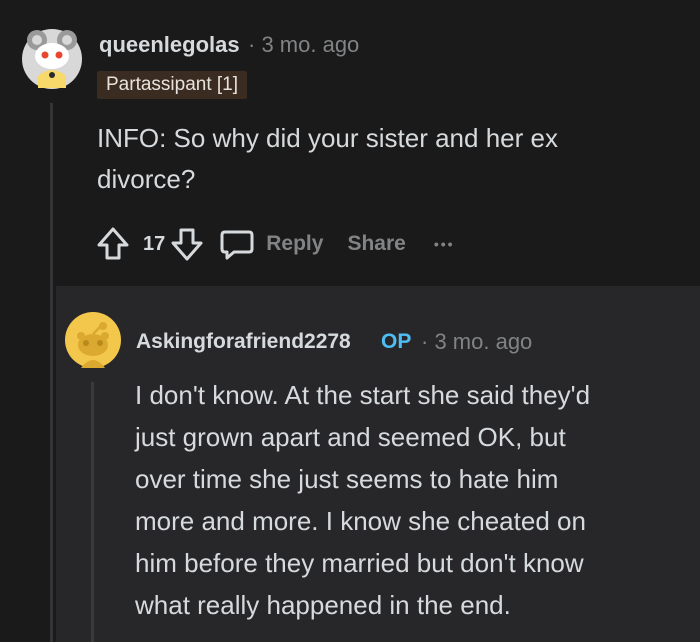 The height and width of the screenshot is (642, 700). I want to click on username: Askingforafriend2278, so click(243, 342).